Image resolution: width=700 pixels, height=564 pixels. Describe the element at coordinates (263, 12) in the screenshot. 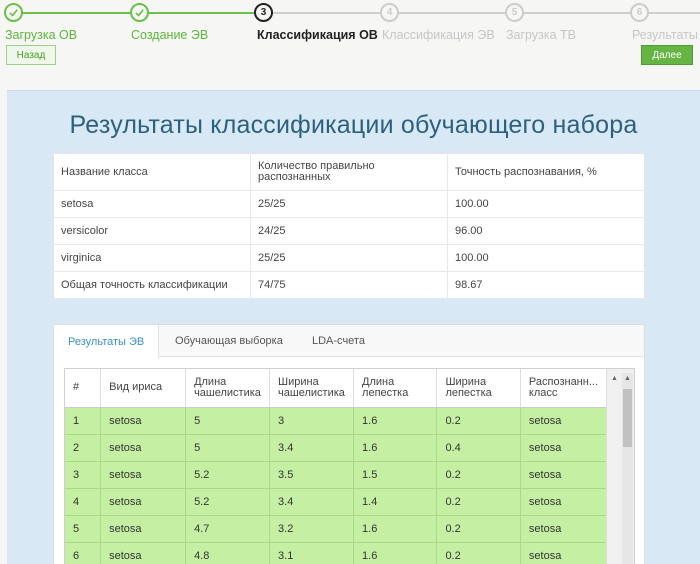

I see `step-3-number: 3` at that location.